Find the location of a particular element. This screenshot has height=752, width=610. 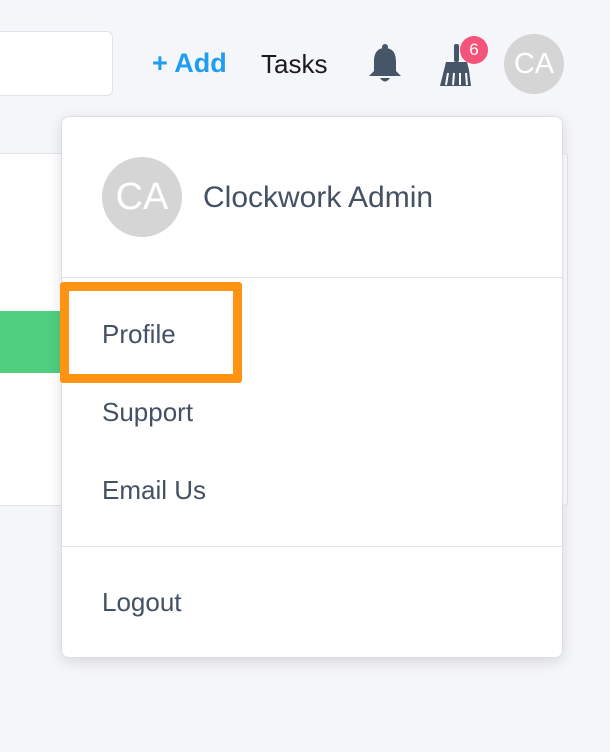

menu-item-email-us: Email Us is located at coordinates (154, 490).